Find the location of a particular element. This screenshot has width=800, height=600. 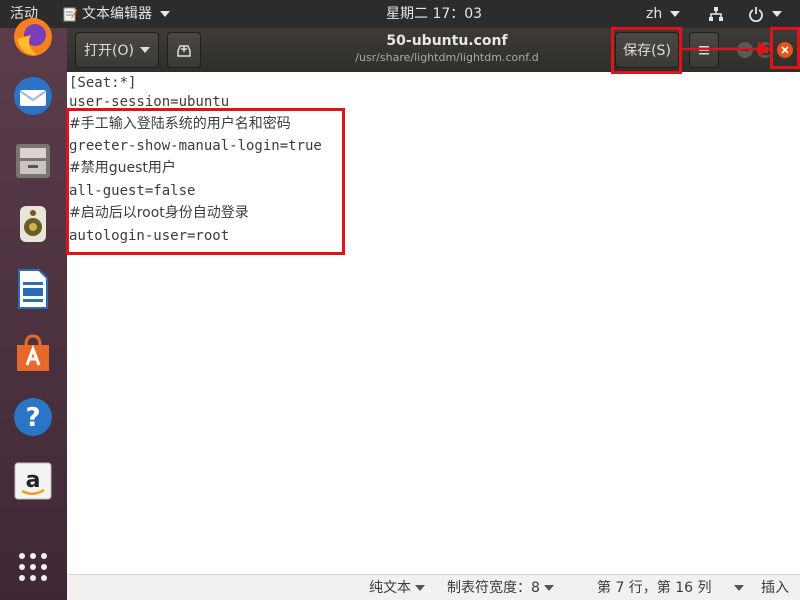

text-editor-icon is located at coordinates (70, 14).